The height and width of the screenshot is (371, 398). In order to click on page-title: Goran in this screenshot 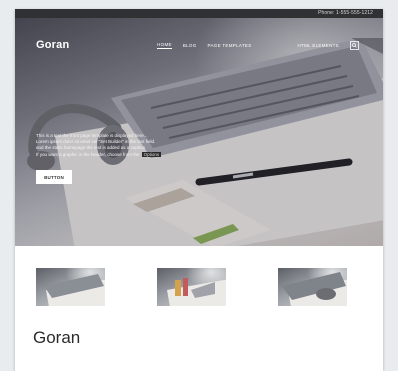, I will do `click(57, 337)`.